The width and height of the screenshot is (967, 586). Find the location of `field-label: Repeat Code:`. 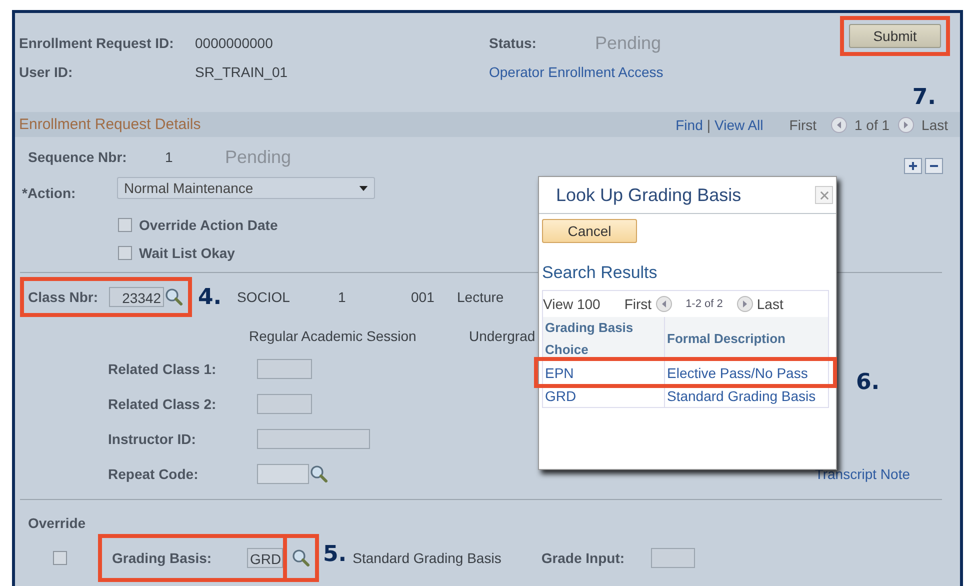

field-label: Repeat Code: is located at coordinates (154, 474).